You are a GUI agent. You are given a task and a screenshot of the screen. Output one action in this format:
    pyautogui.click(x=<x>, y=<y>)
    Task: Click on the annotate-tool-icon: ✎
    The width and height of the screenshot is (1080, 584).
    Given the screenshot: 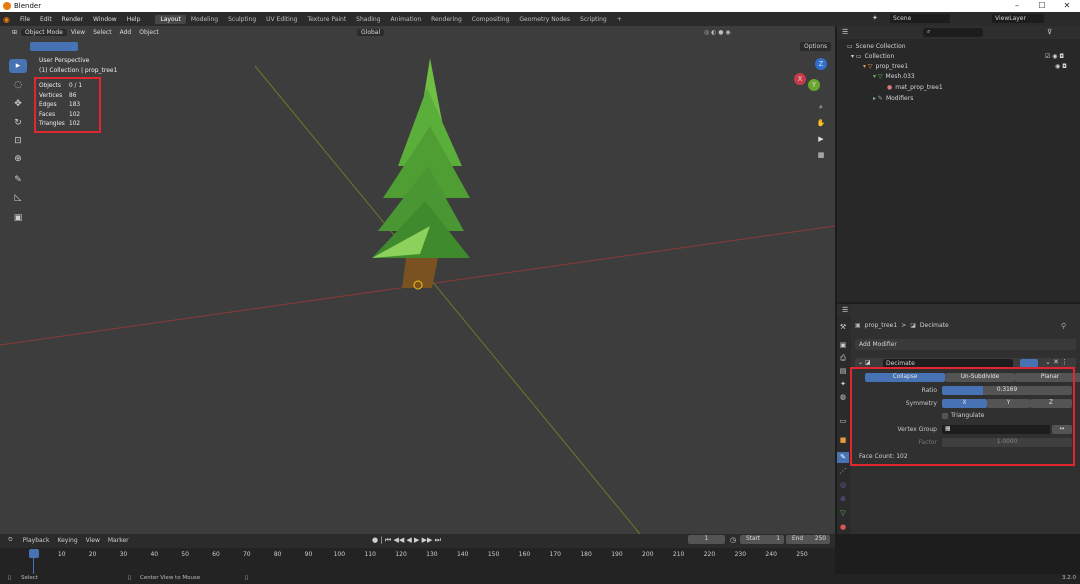 What is the action you would take?
    pyautogui.click(x=18, y=180)
    